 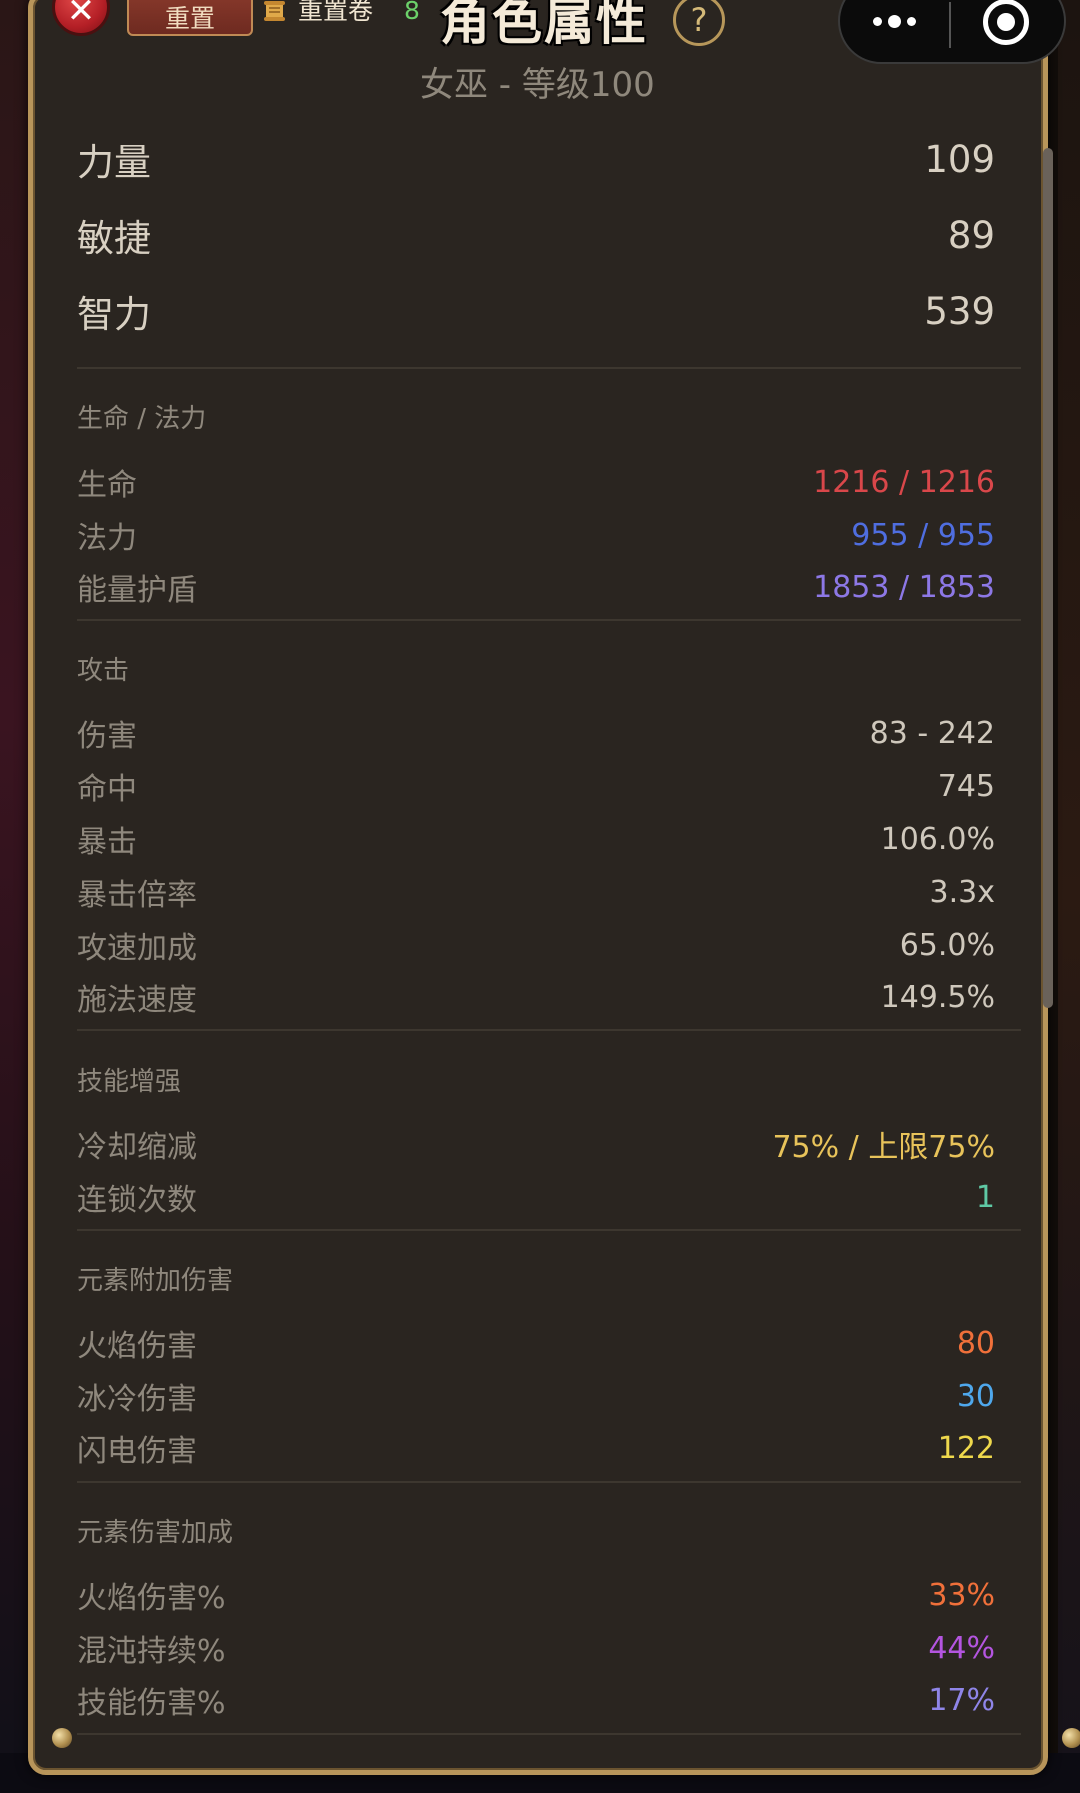 I want to click on stat-label: 攻速加成, so click(x=137, y=948).